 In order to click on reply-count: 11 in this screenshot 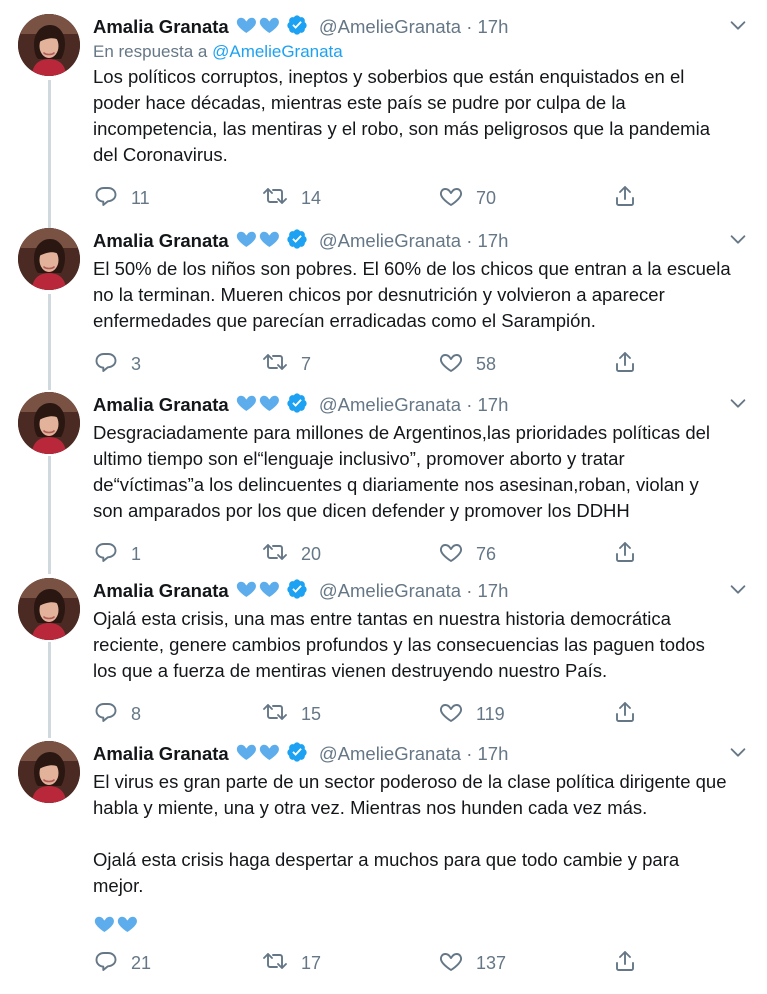, I will do `click(140, 198)`.